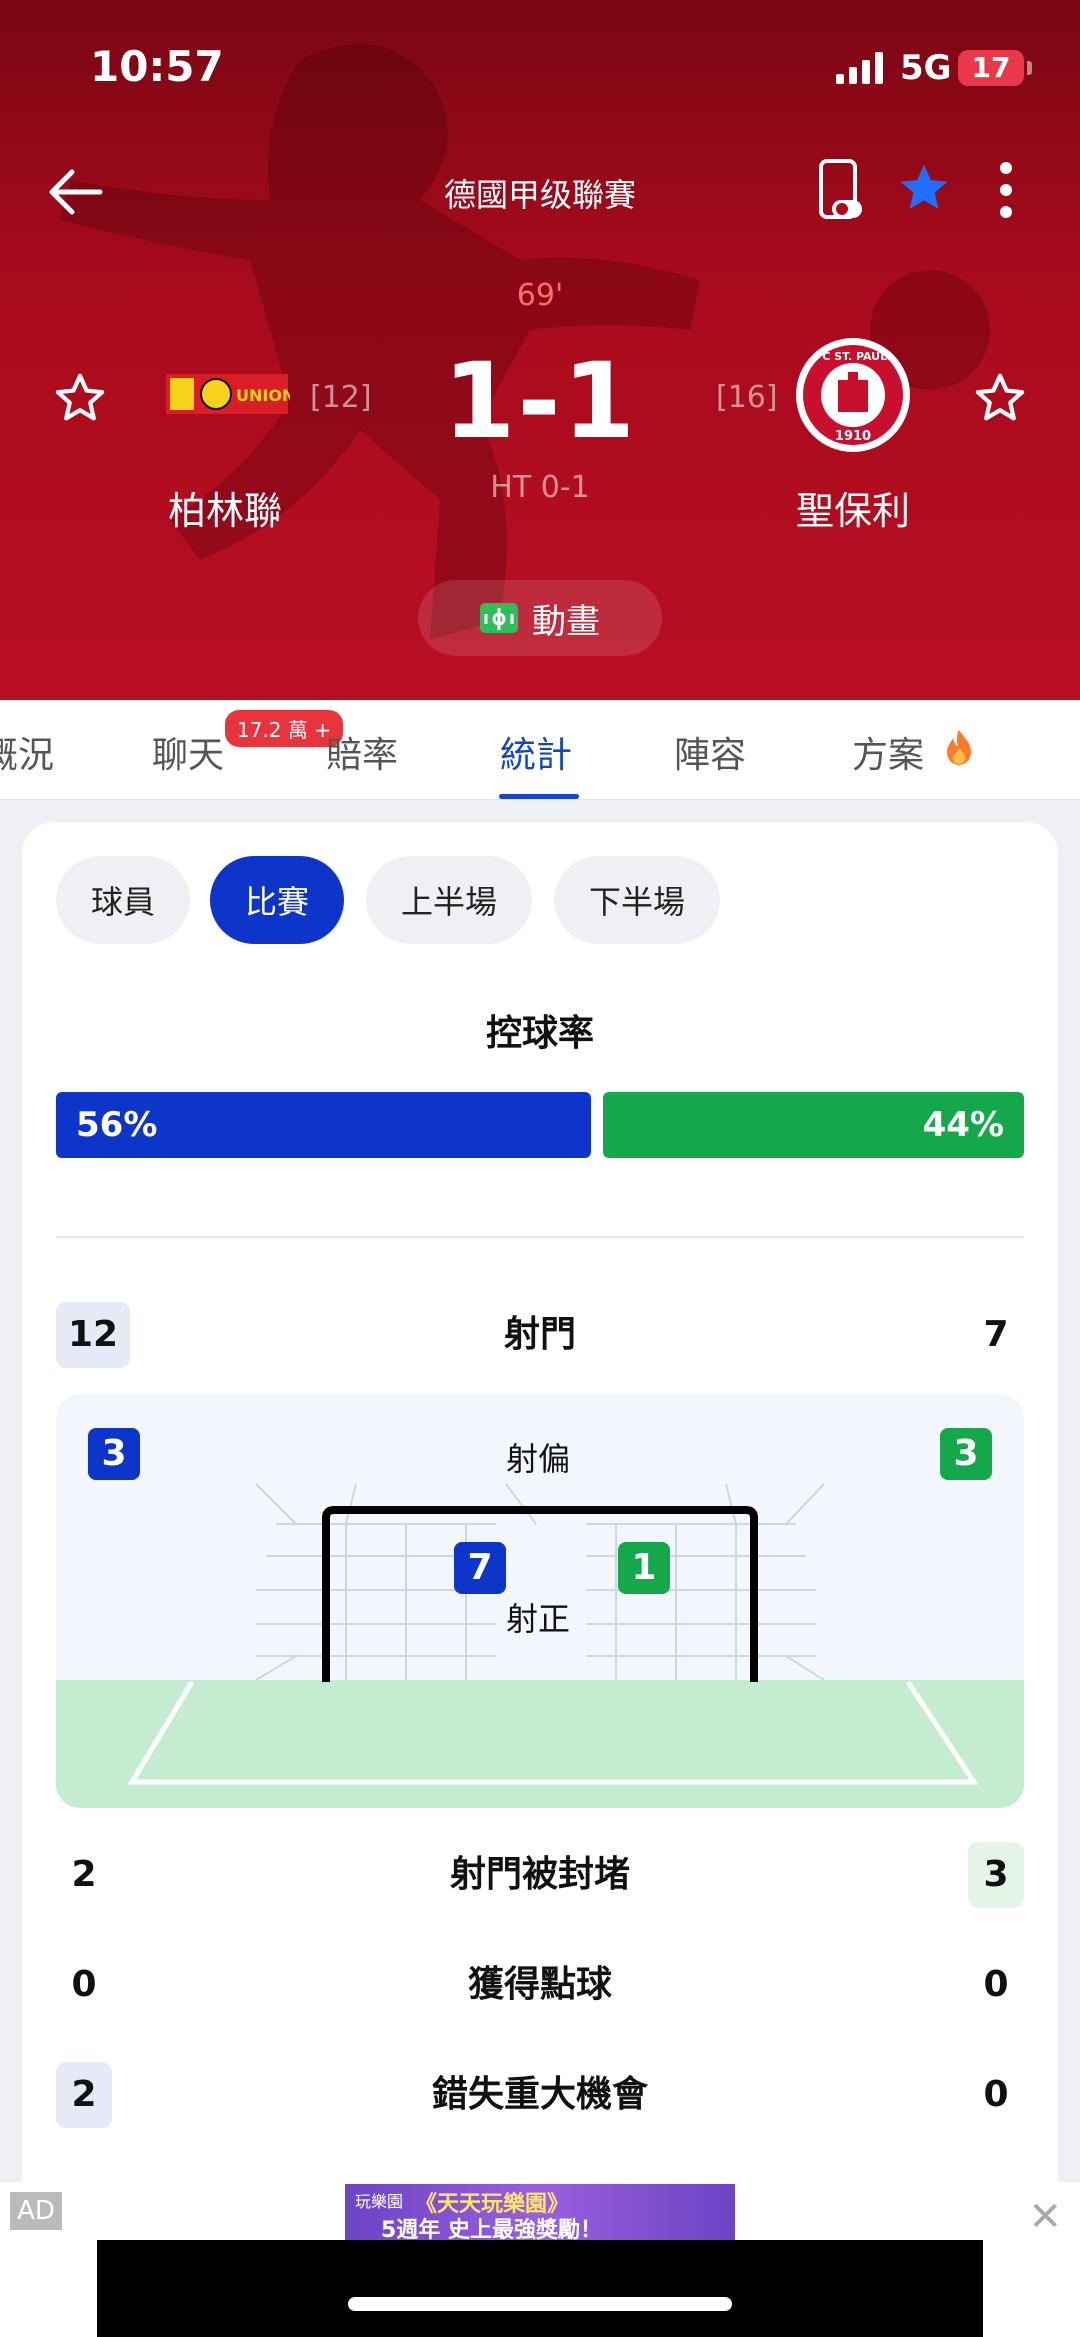 Image resolution: width=1080 pixels, height=2337 pixels. I want to click on match-minute: 69', so click(540, 295).